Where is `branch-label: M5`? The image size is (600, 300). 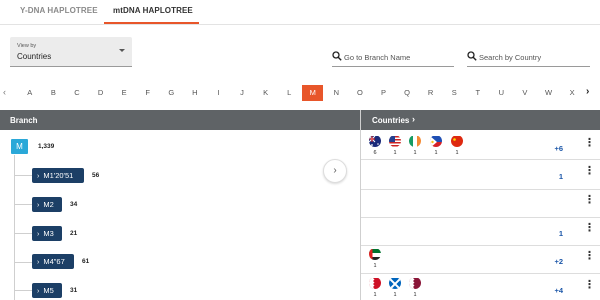 branch-label: M5 is located at coordinates (48, 290).